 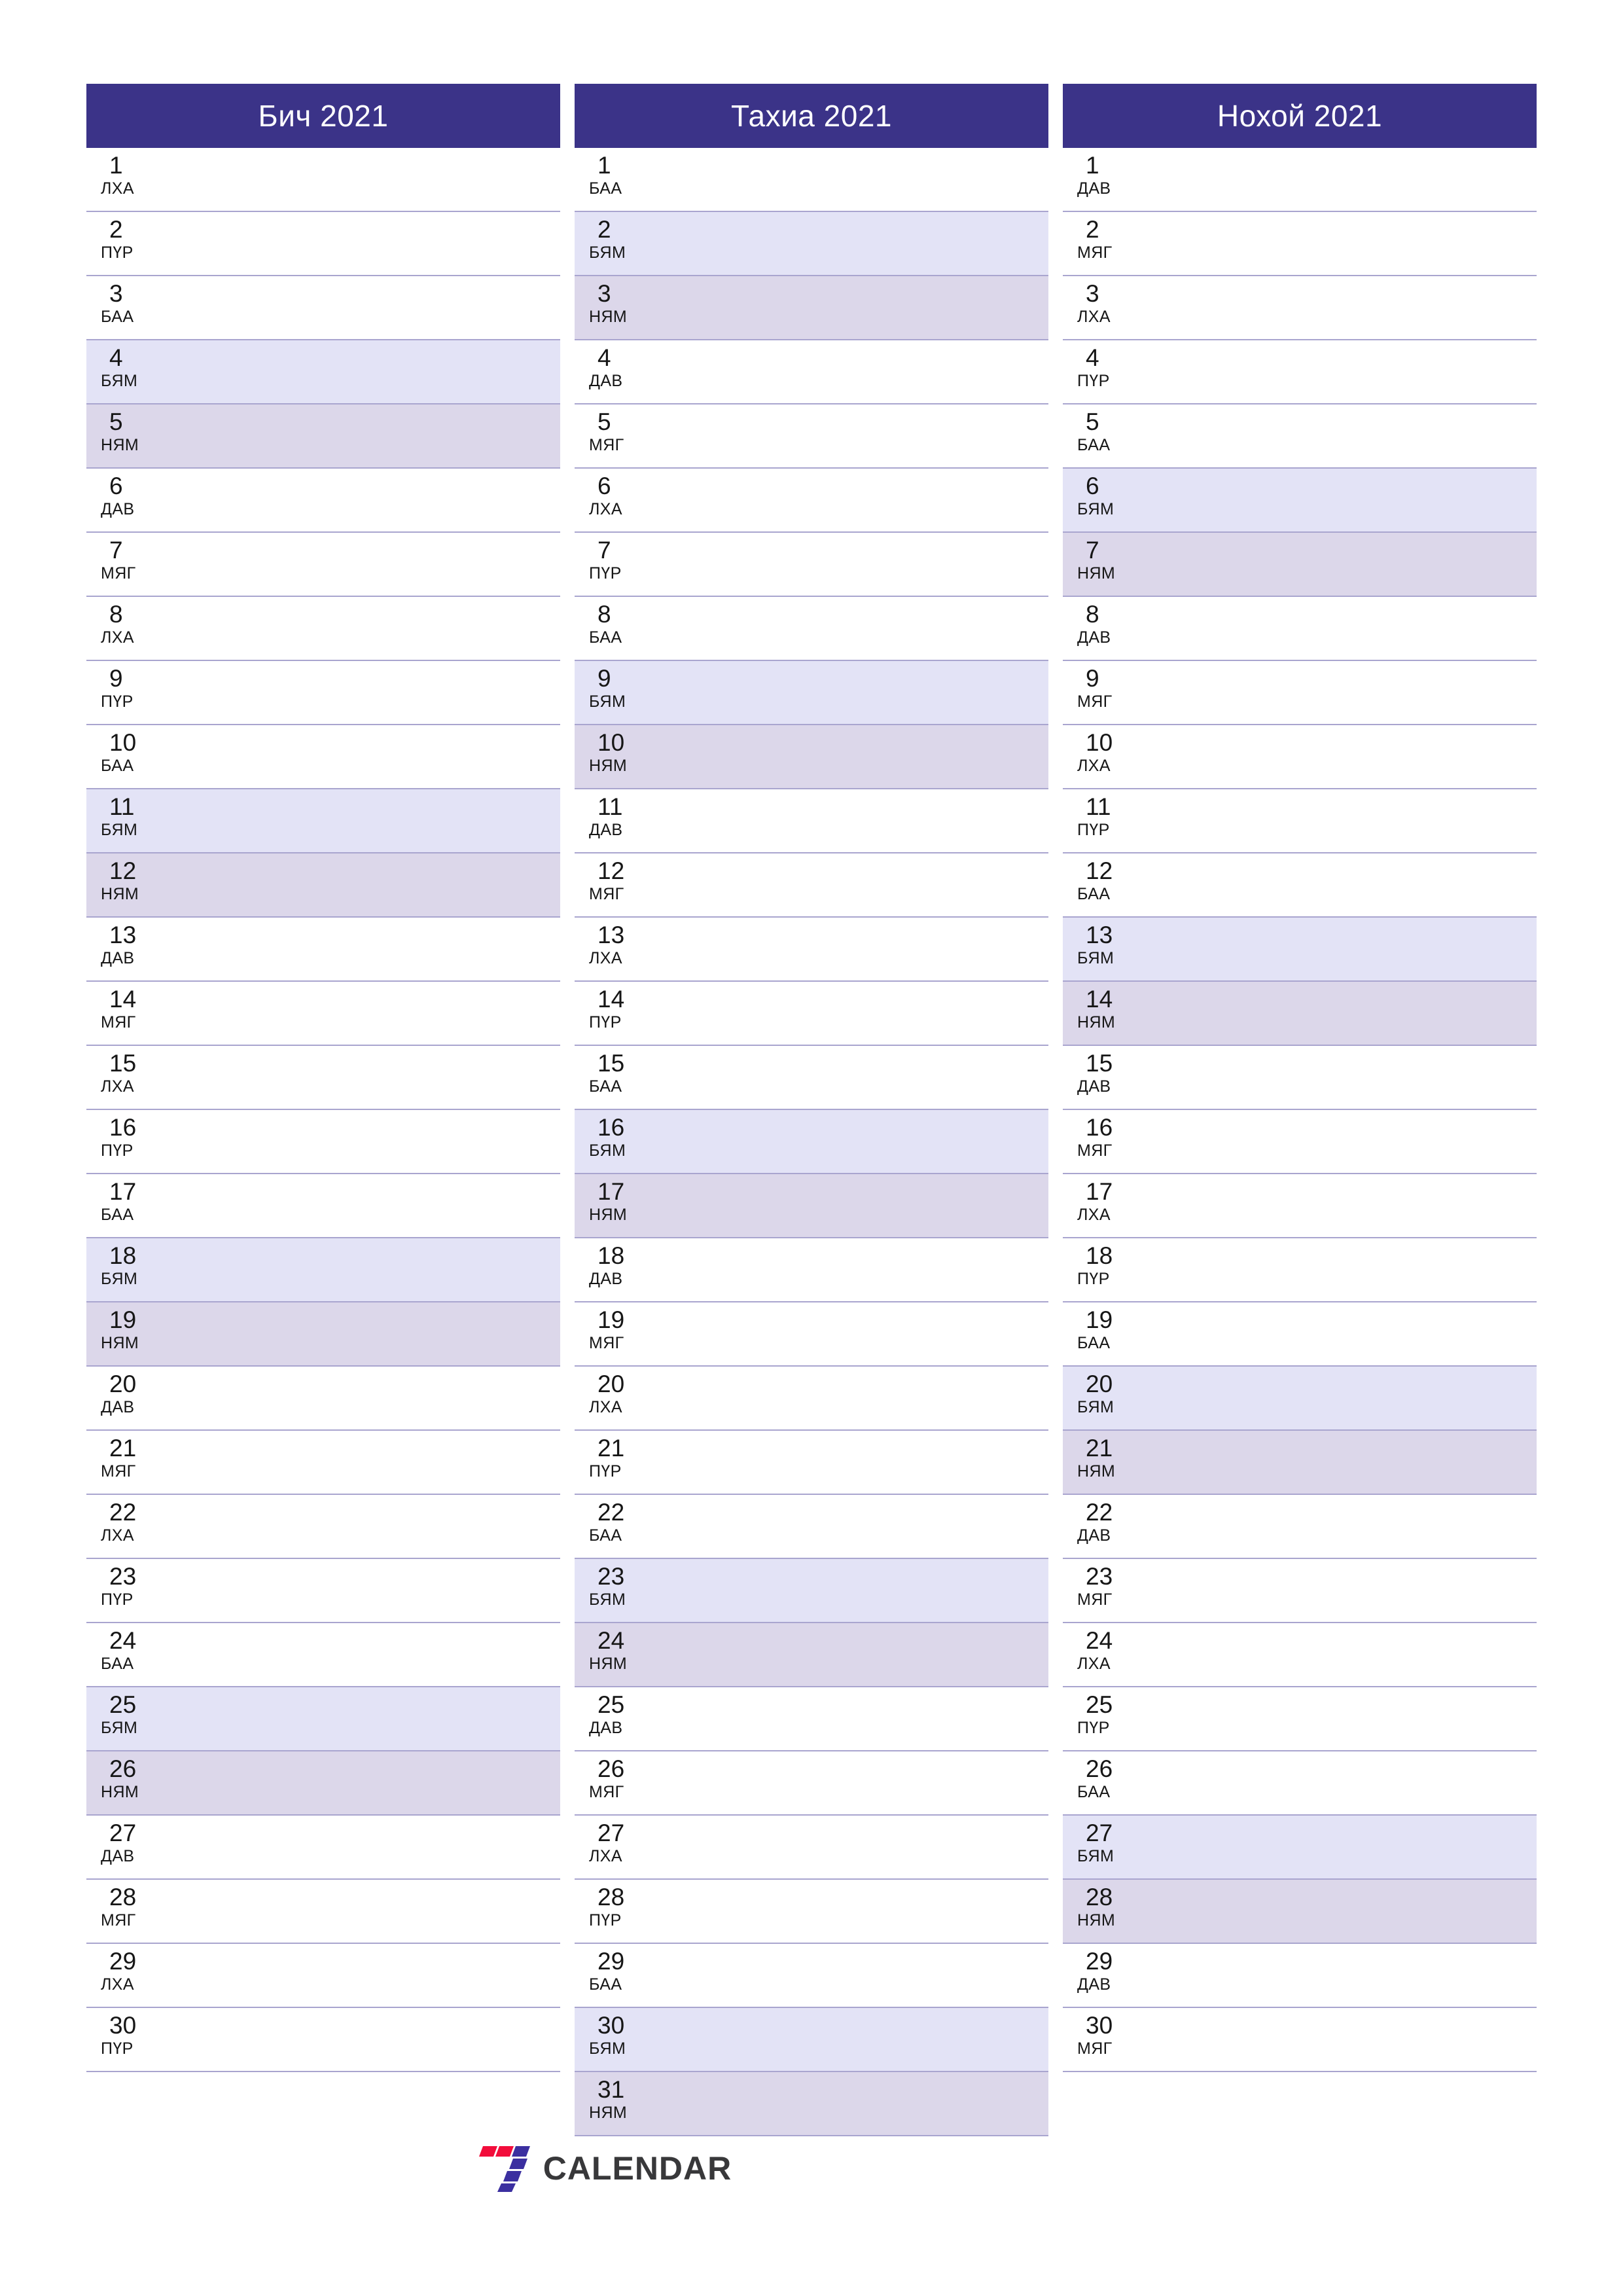 I want to click on day-weekday: МЯГ, so click(x=1095, y=252).